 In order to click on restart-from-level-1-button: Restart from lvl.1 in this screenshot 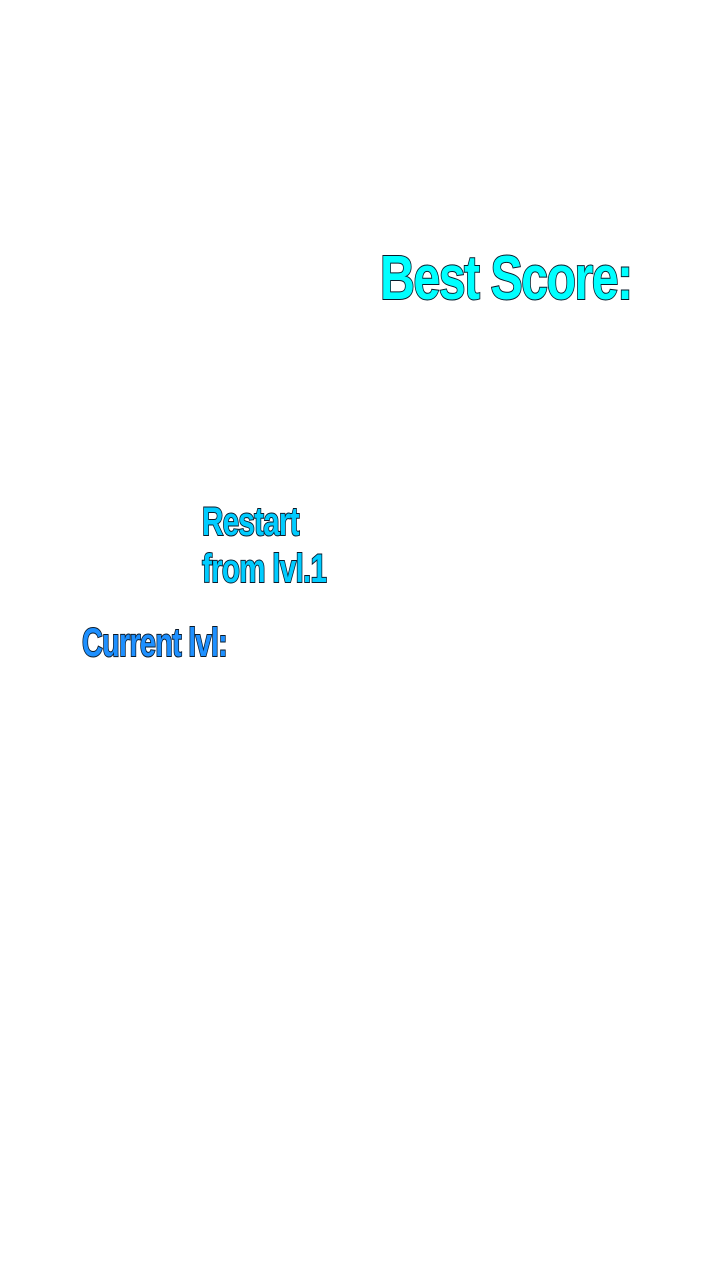, I will do `click(264, 546)`.